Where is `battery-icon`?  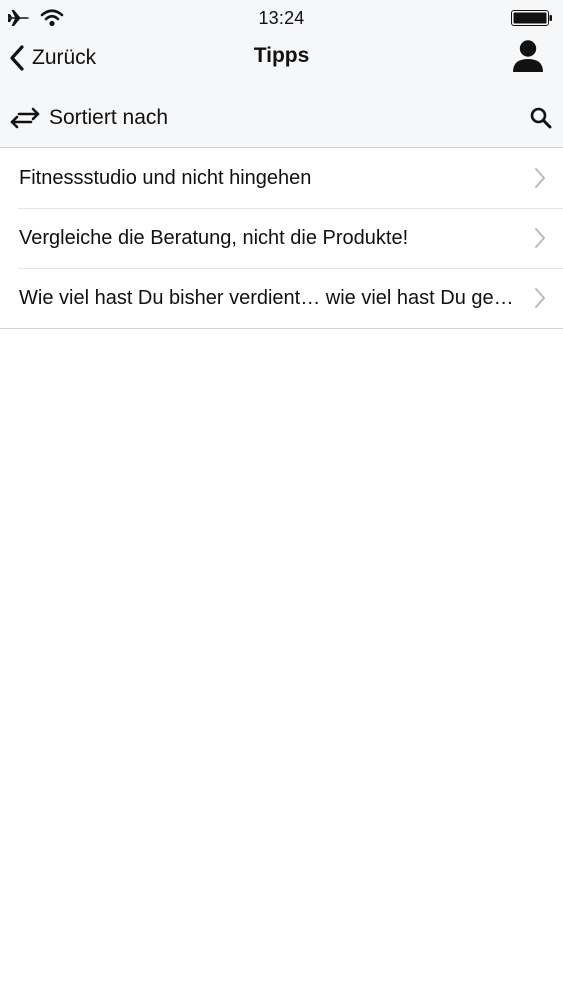 battery-icon is located at coordinates (532, 18).